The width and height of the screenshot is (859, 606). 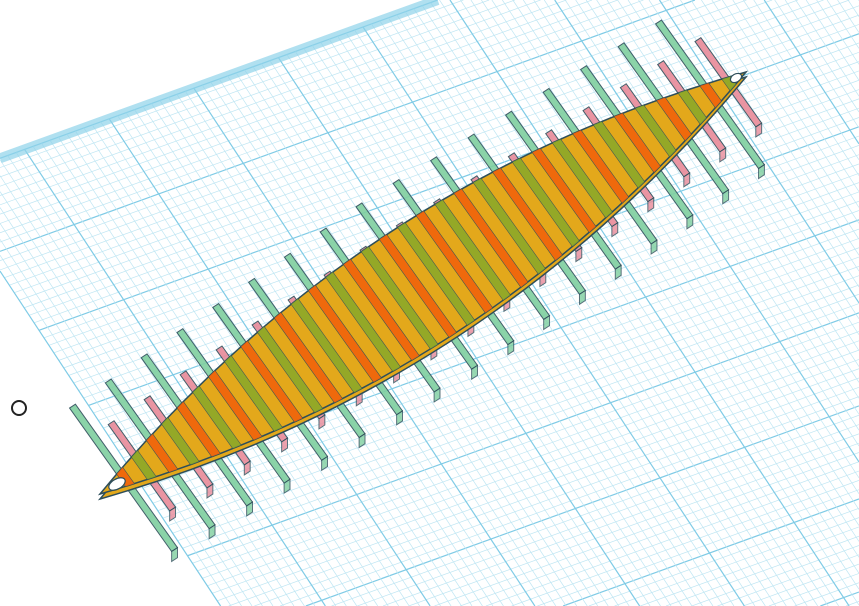 I want to click on workplane-edge, so click(x=220, y=81).